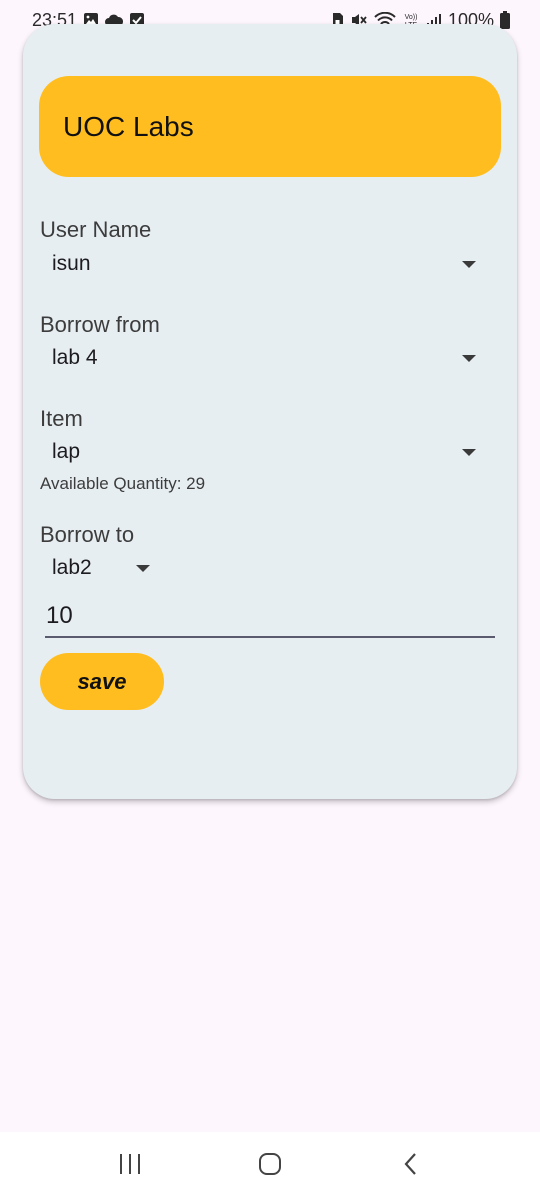 Image resolution: width=540 pixels, height=1200 pixels. I want to click on borrow-from-dropdown: lab 4, so click(263, 358).